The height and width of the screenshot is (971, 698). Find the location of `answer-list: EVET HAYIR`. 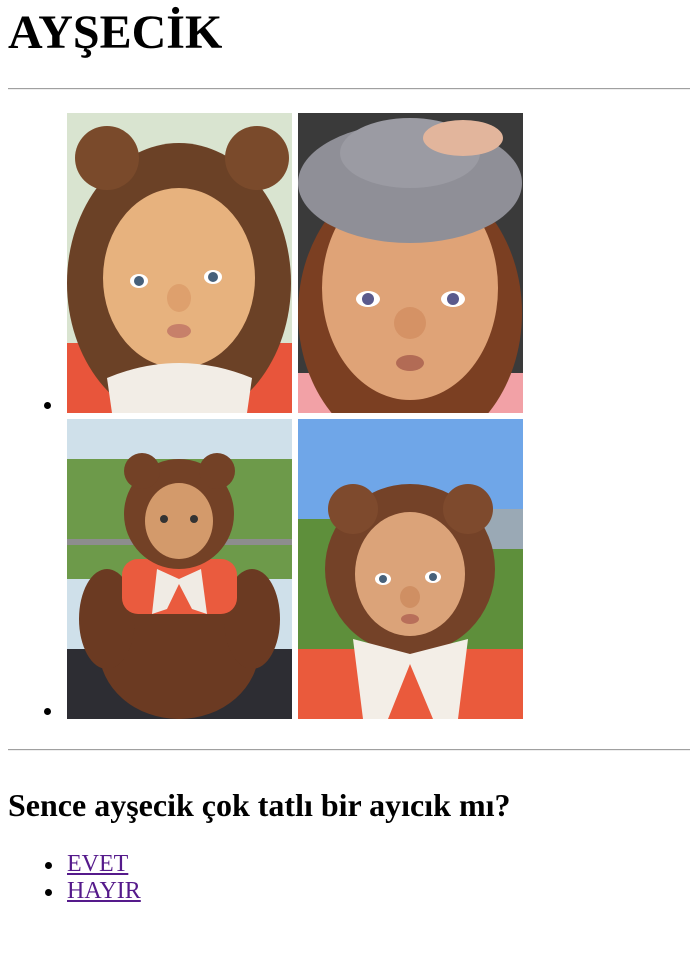

answer-list: EVET HAYIR is located at coordinates (349, 878).